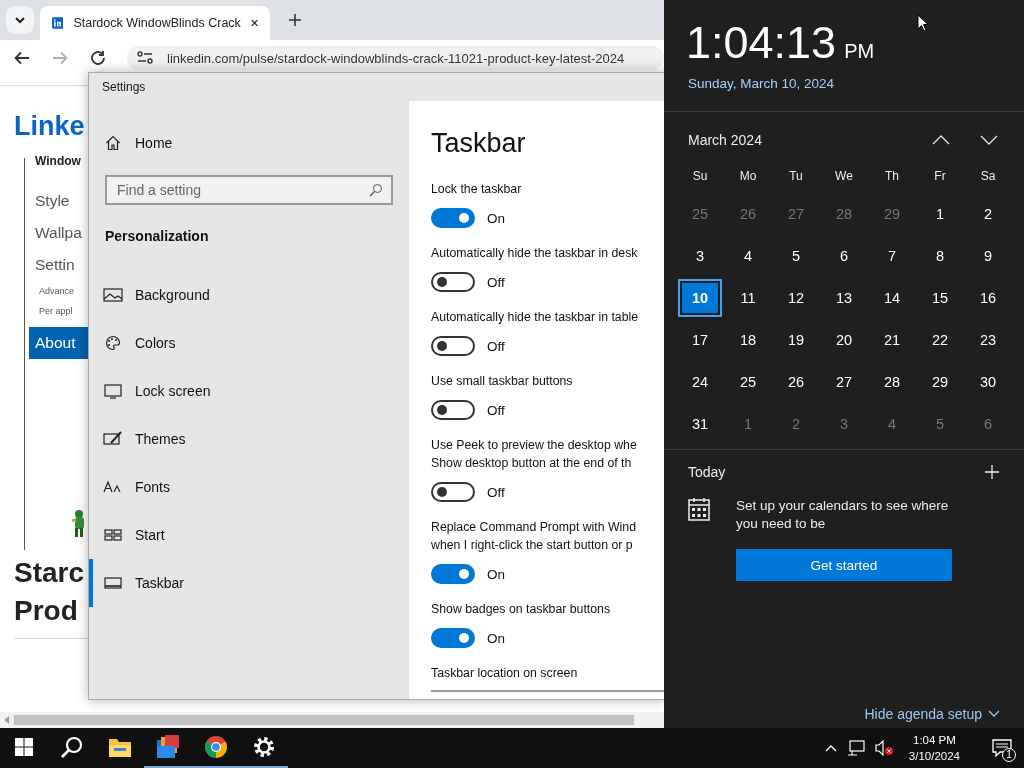  Describe the element at coordinates (988, 176) in the screenshot. I see `weekday-label: Sa` at that location.